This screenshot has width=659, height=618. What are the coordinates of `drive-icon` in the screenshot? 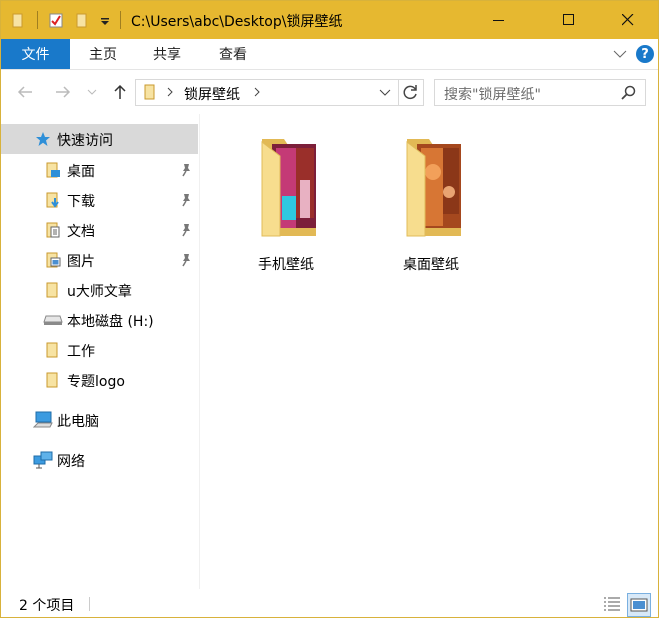 It's located at (53, 320).